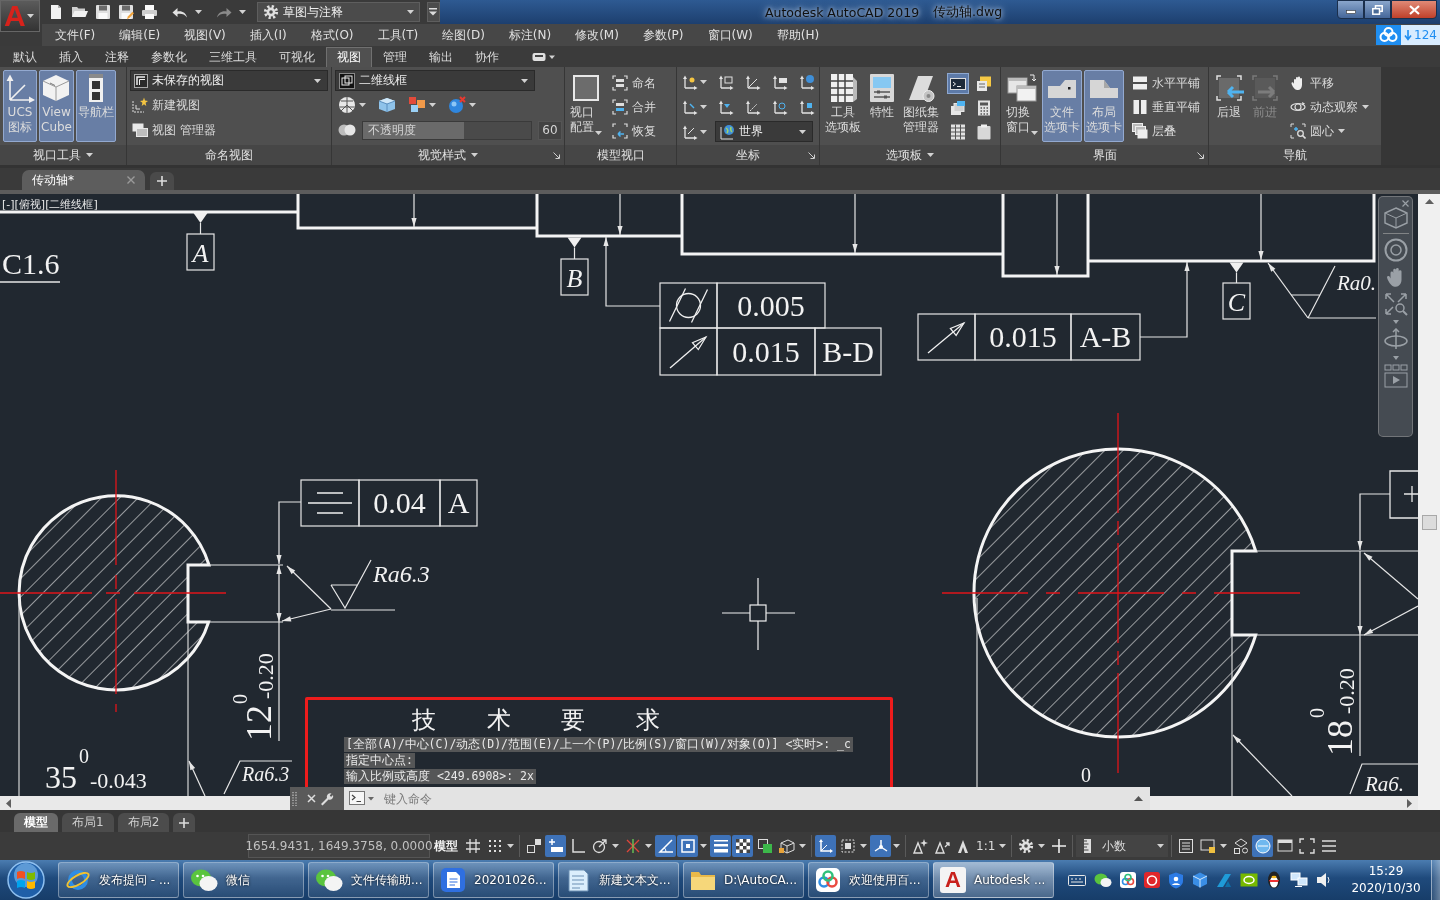  I want to click on menu-item: 窗口(W), so click(730, 35).